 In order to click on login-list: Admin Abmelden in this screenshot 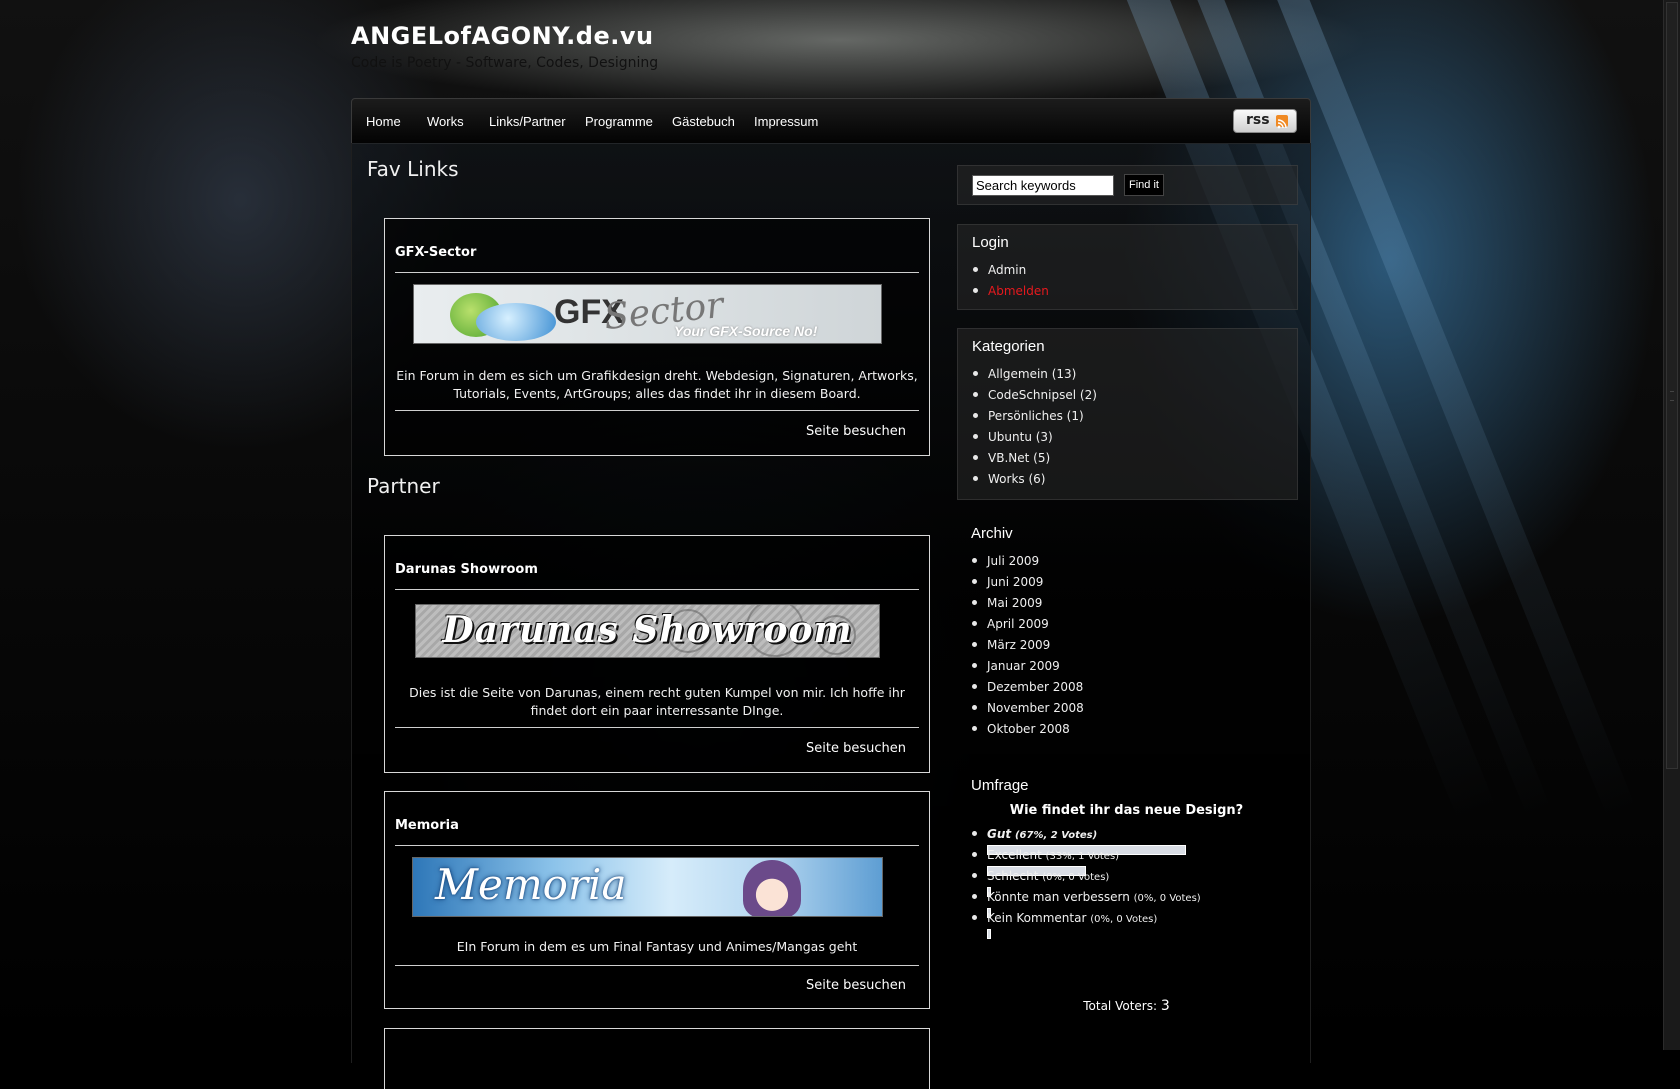, I will do `click(1010, 283)`.